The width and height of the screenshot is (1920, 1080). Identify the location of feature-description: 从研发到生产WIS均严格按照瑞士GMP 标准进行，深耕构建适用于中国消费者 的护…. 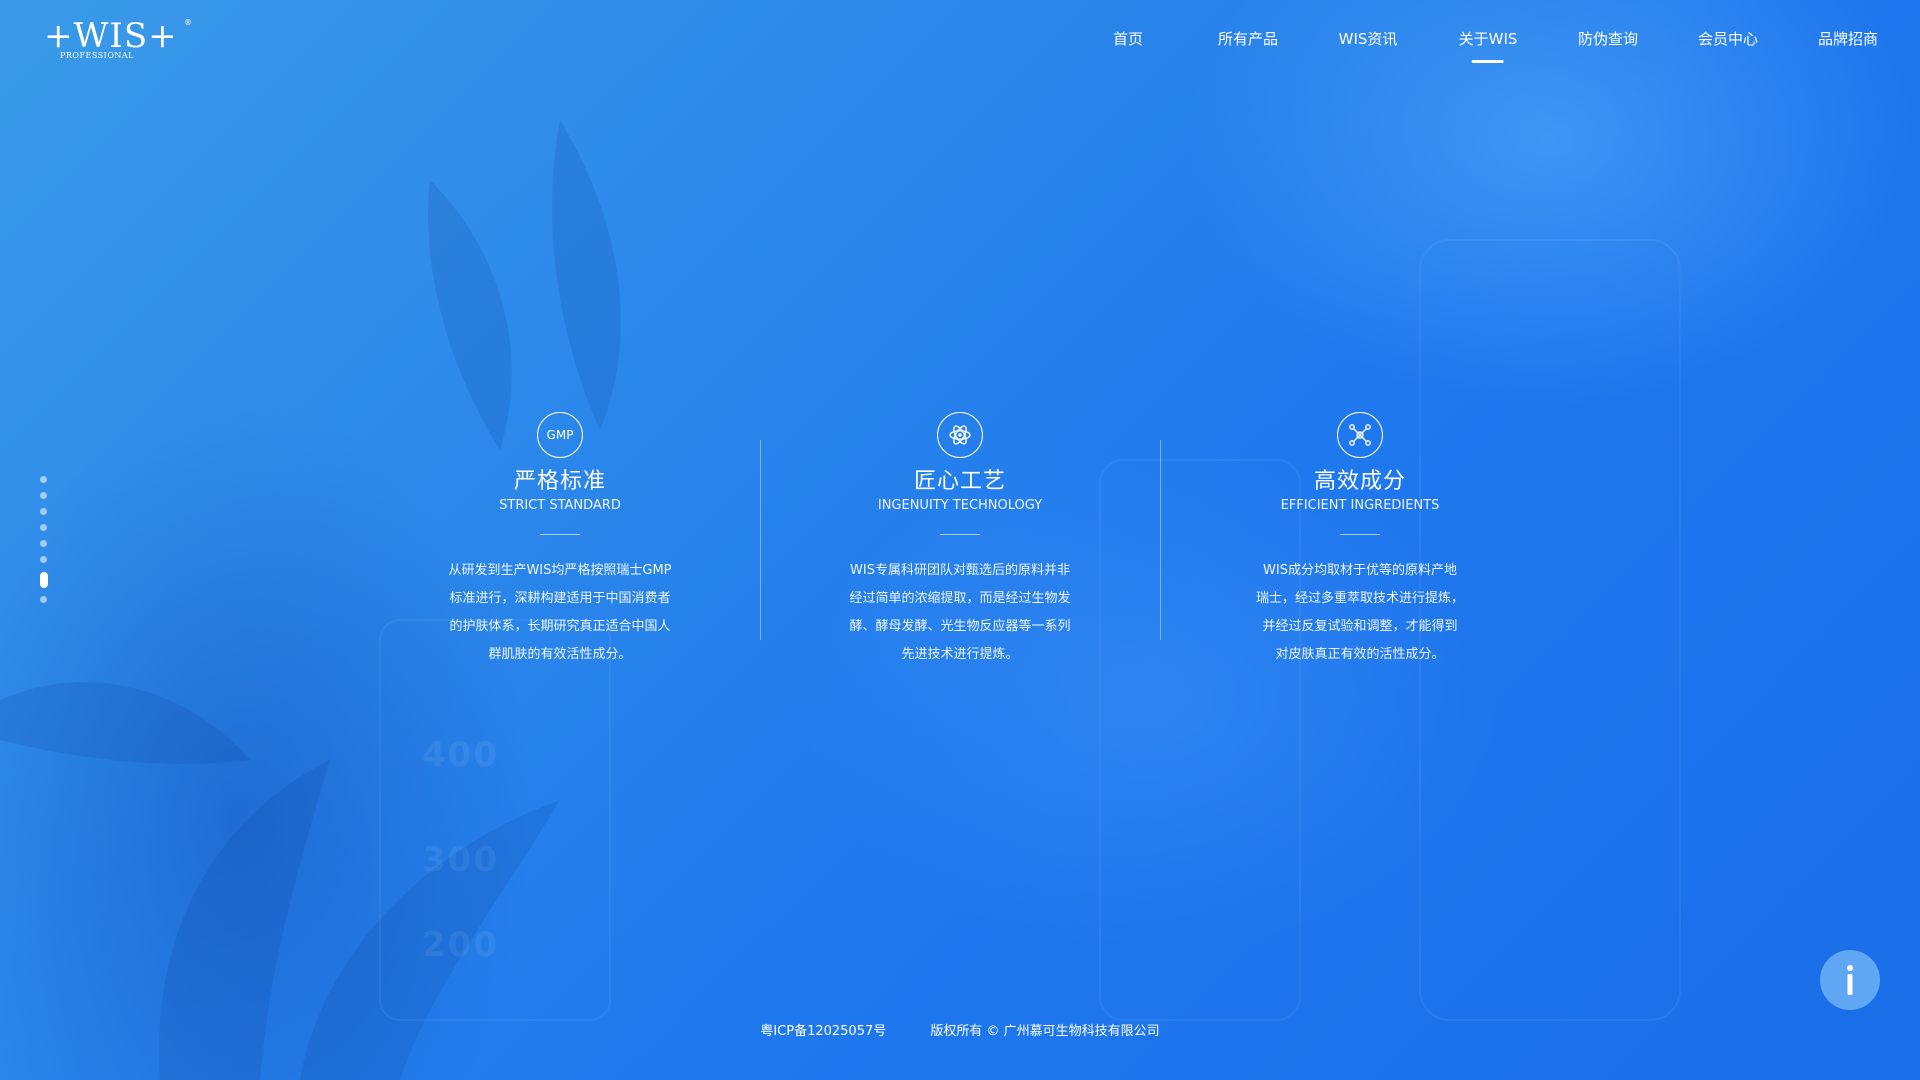
(560, 613).